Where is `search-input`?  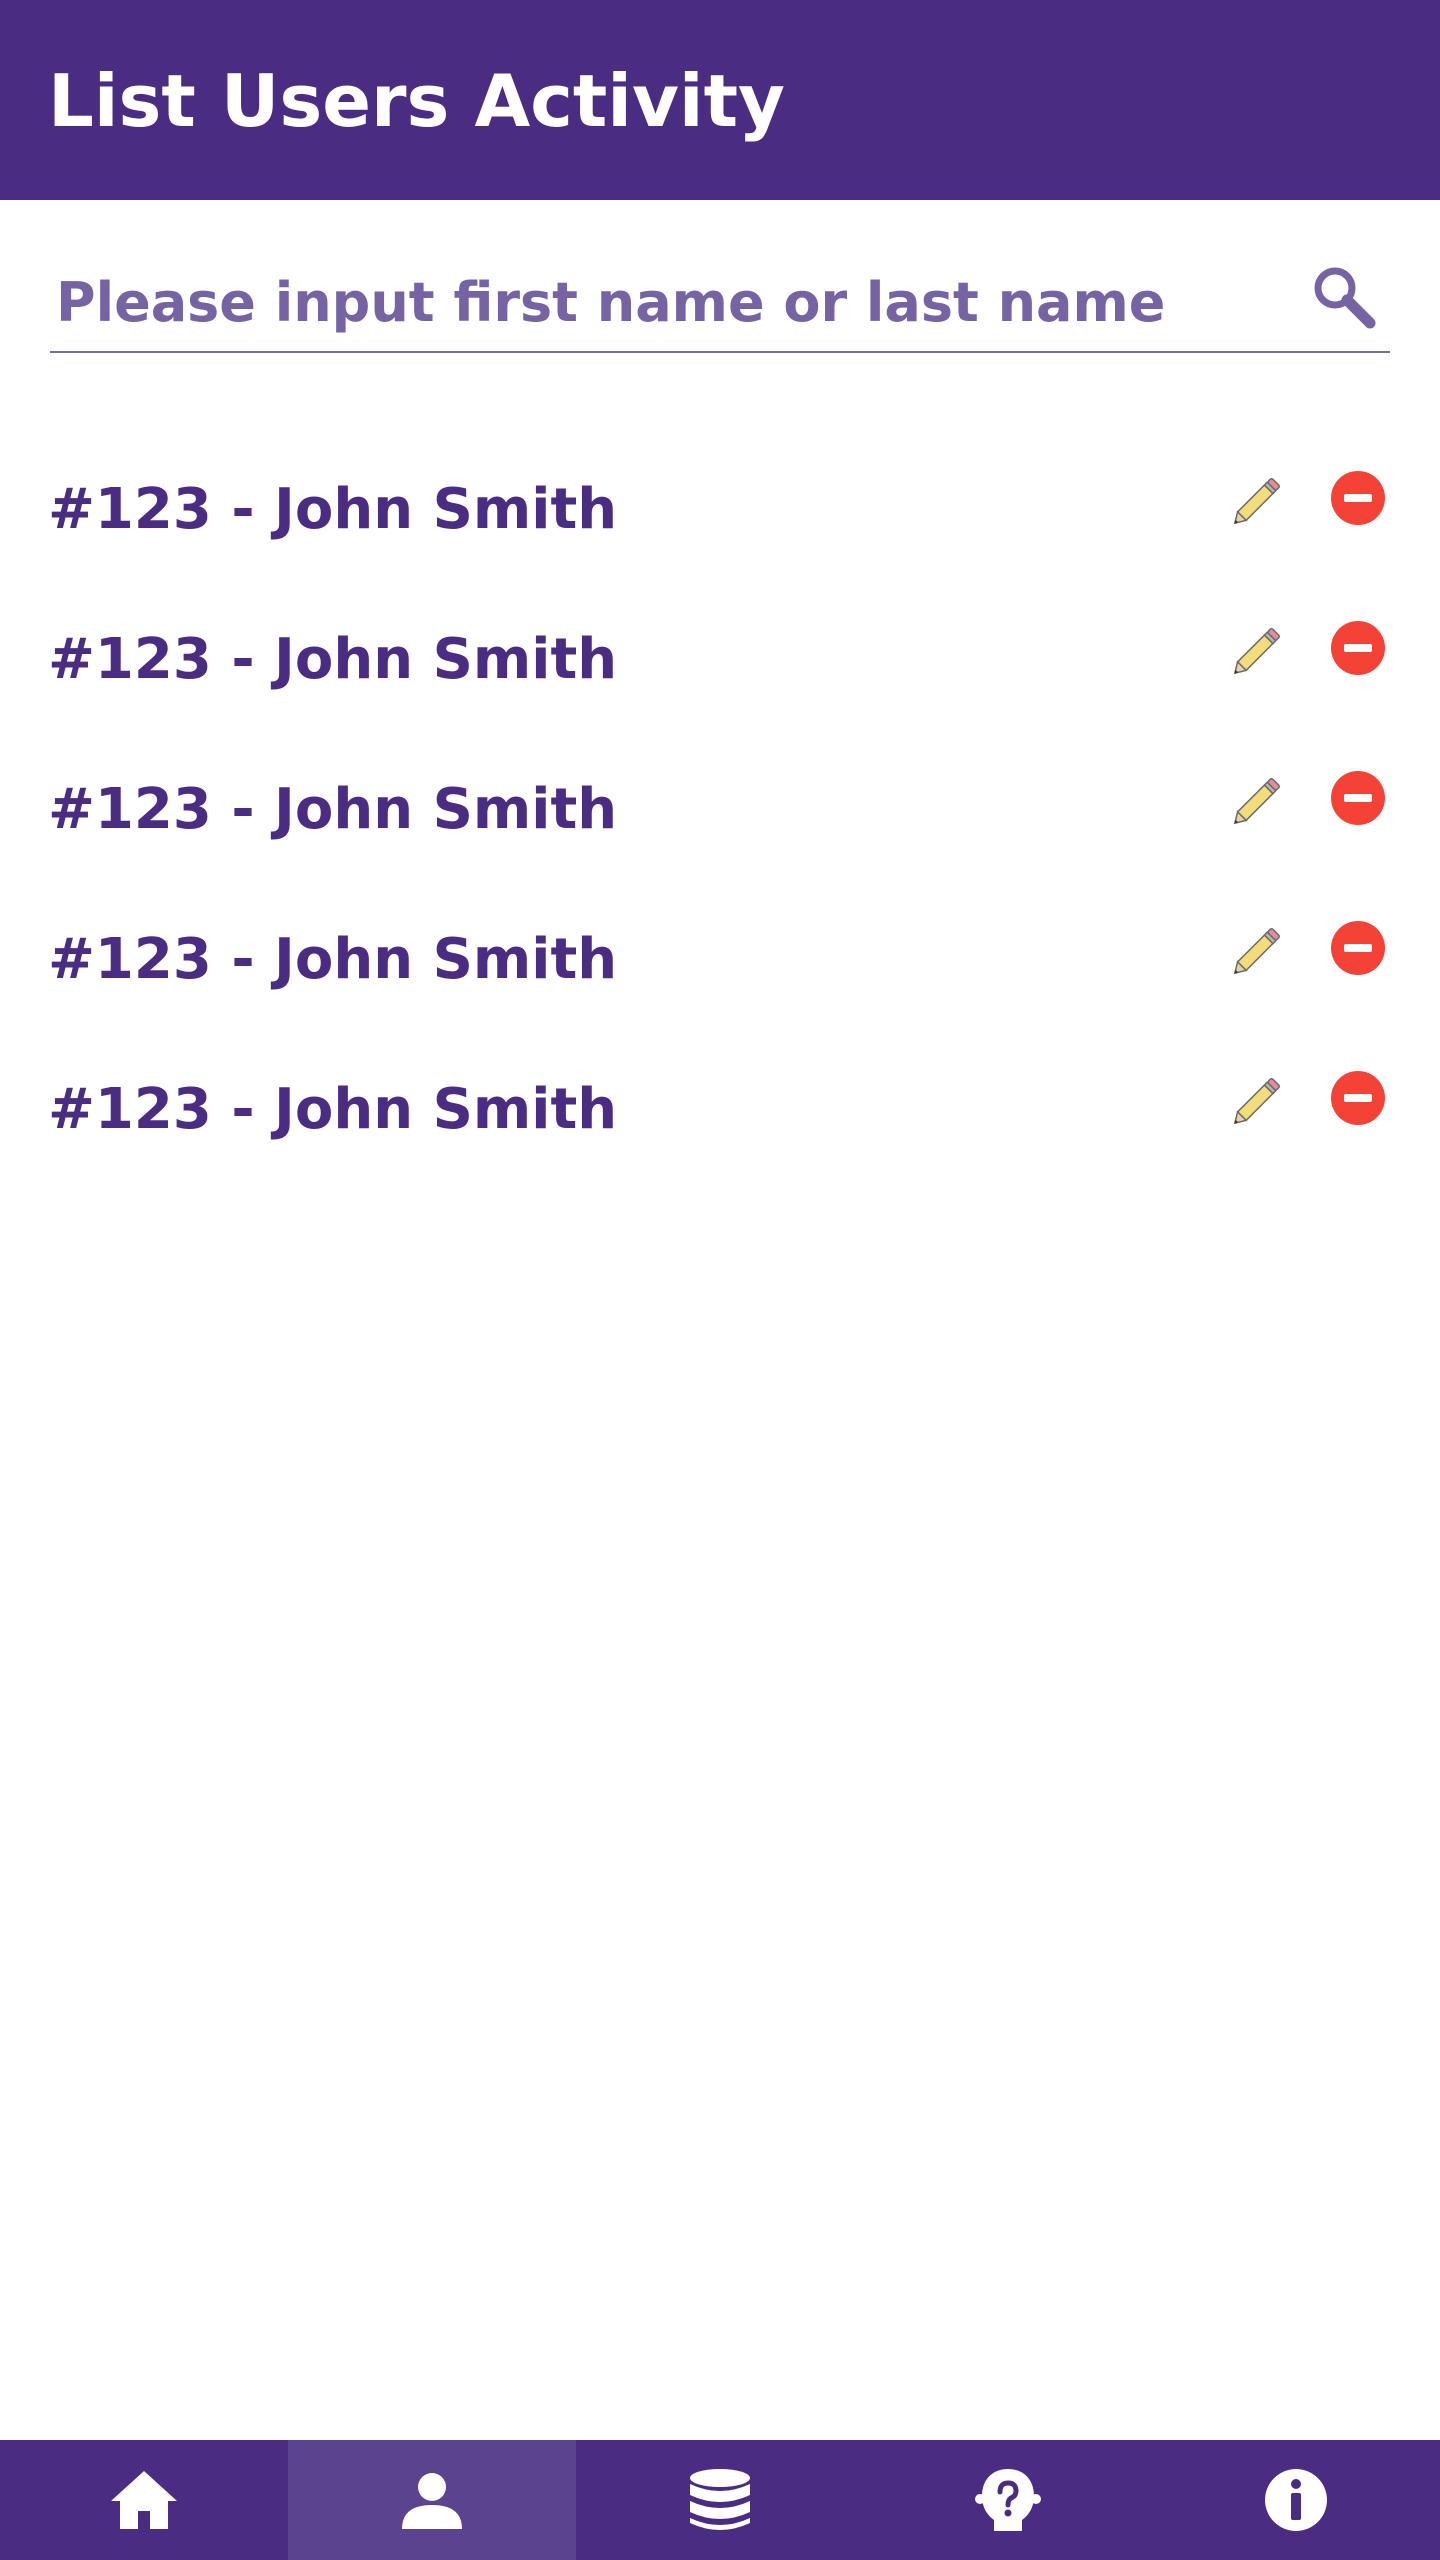
search-input is located at coordinates (666, 302).